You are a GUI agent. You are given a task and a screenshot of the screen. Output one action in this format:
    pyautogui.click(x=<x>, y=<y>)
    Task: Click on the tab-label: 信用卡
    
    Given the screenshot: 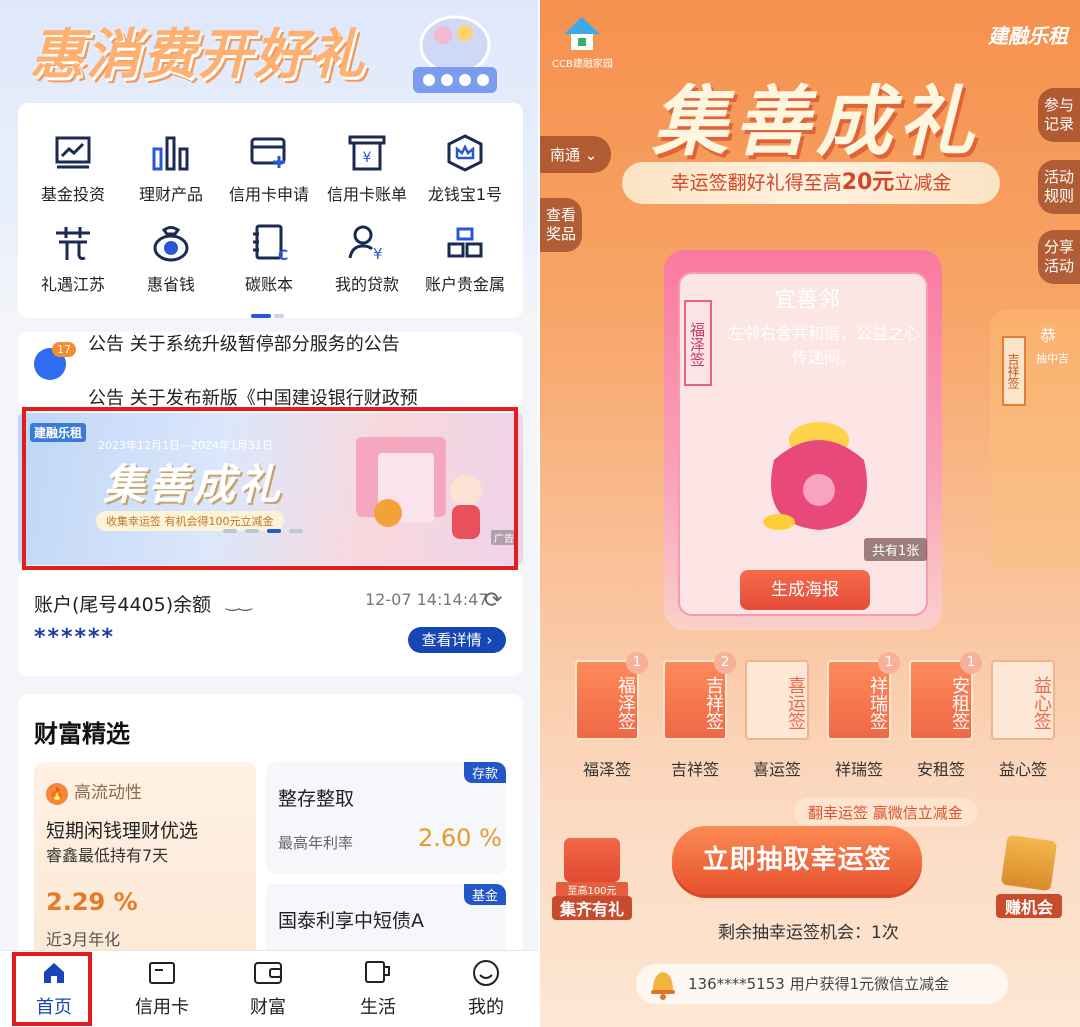 What is the action you would take?
    pyautogui.click(x=162, y=1007)
    